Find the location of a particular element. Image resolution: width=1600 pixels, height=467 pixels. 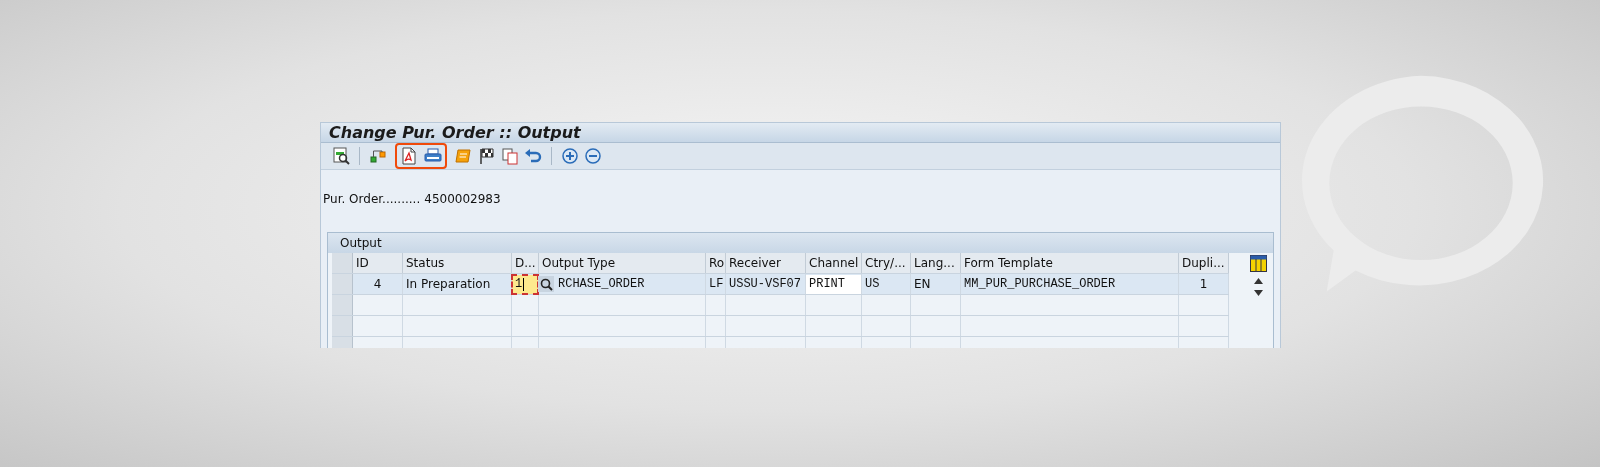

table-row: 4 In Preparation 1 RCHASE_ORDER LF USSU-VSF07 PRINT US EN MM_PUR_PURCHASE_ORDER 1 is located at coordinates (780, 284).